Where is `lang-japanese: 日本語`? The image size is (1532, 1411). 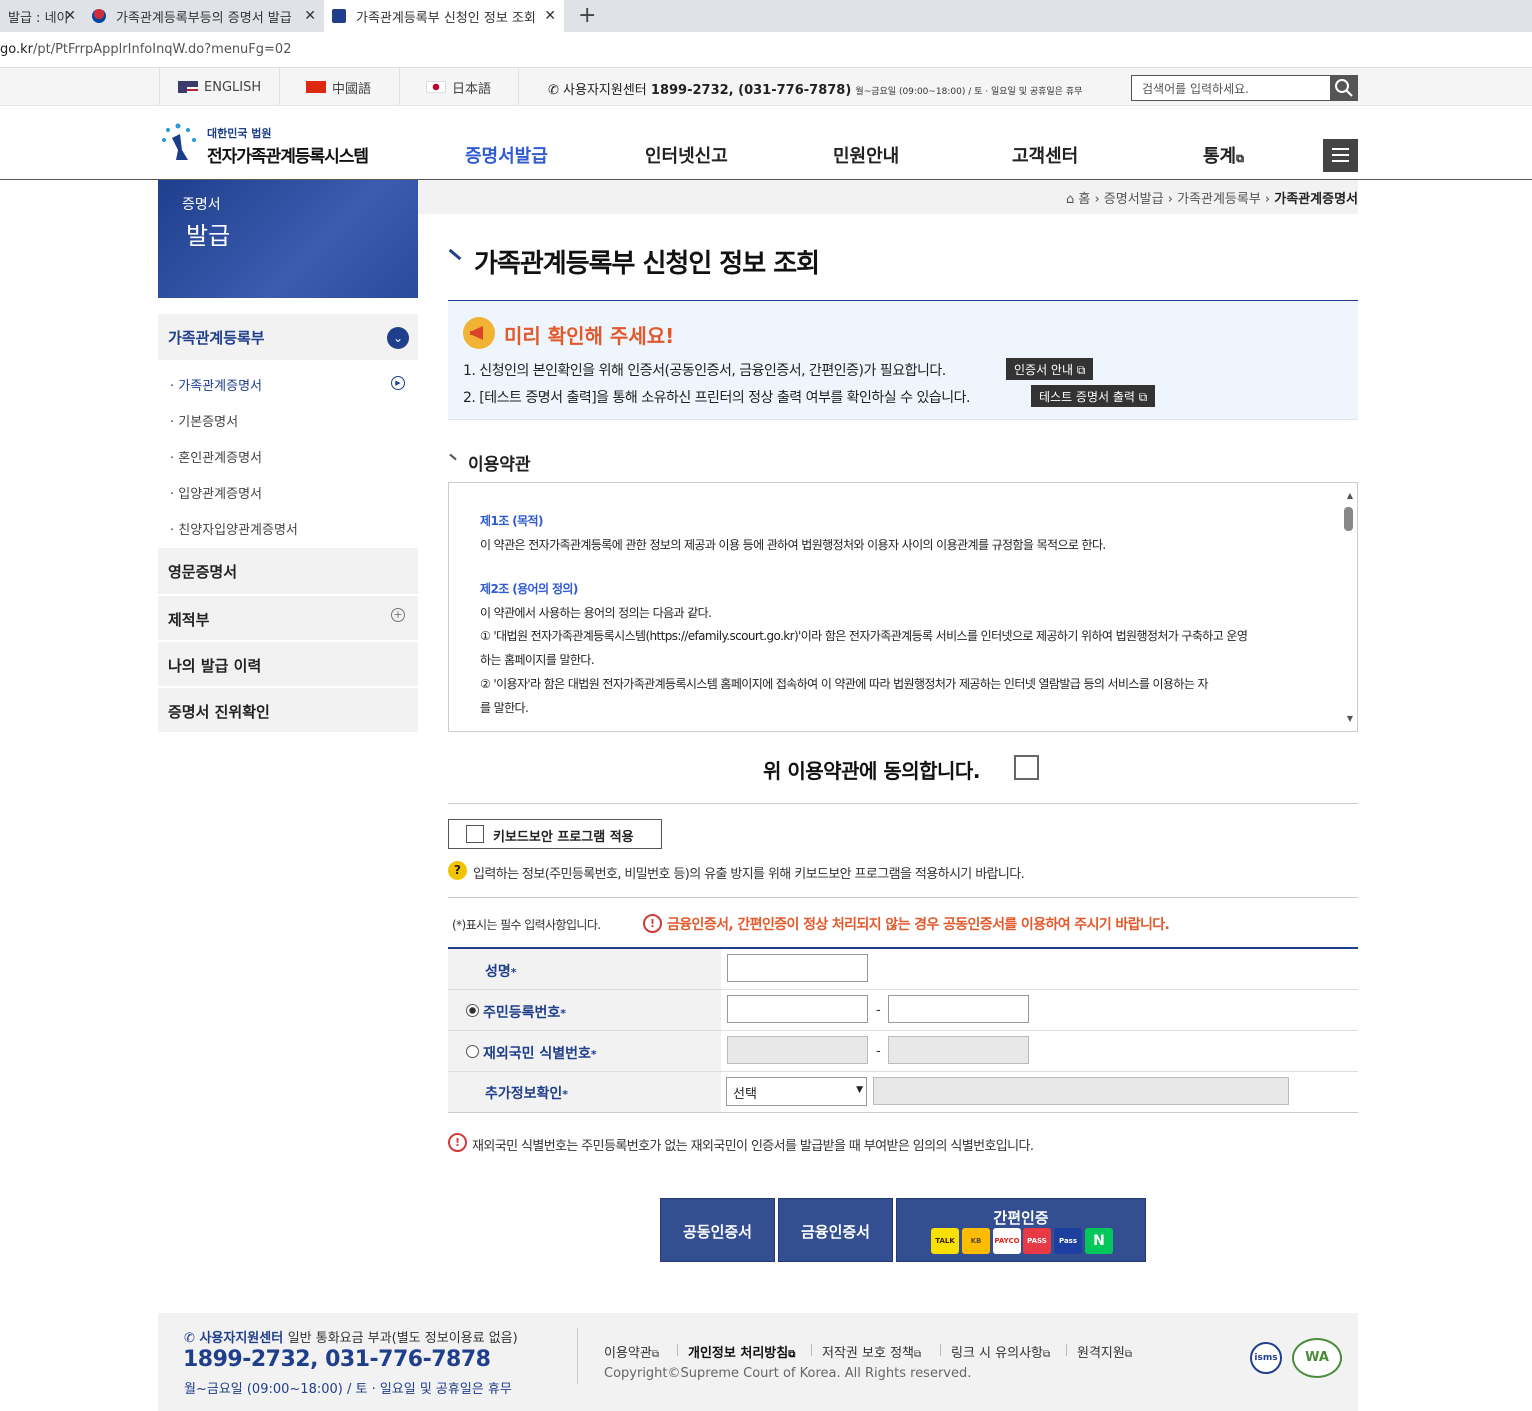
lang-japanese: 日本語 is located at coordinates (459, 87).